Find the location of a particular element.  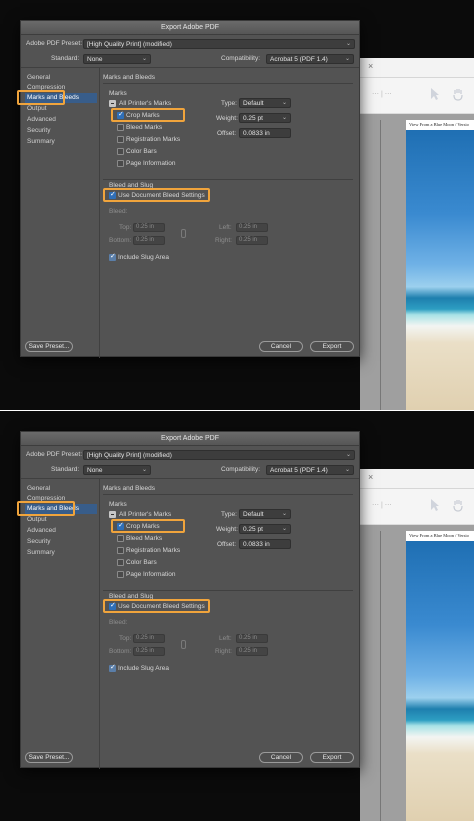

registration-marks-label: Registration Marks is located at coordinates (153, 550).